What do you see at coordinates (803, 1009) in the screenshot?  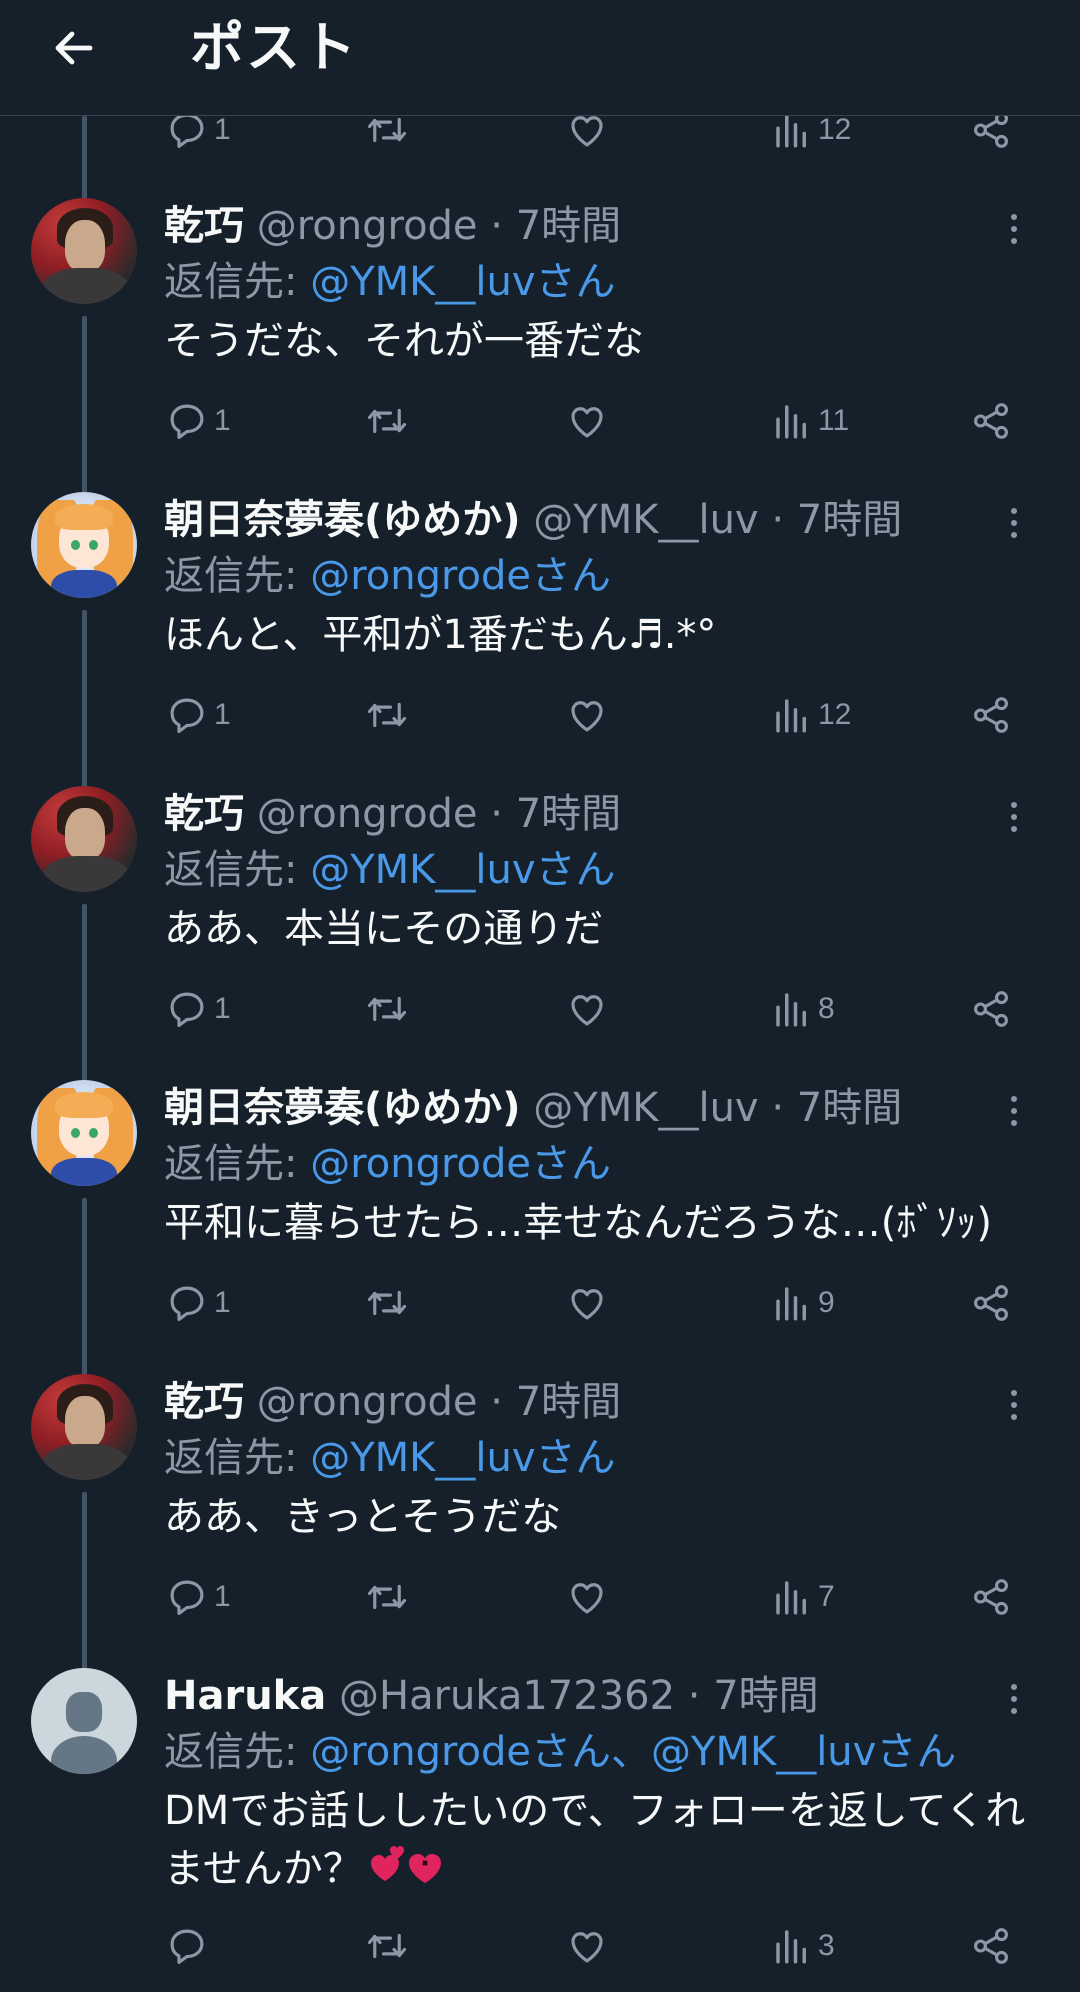 I see `views-button: 8` at bounding box center [803, 1009].